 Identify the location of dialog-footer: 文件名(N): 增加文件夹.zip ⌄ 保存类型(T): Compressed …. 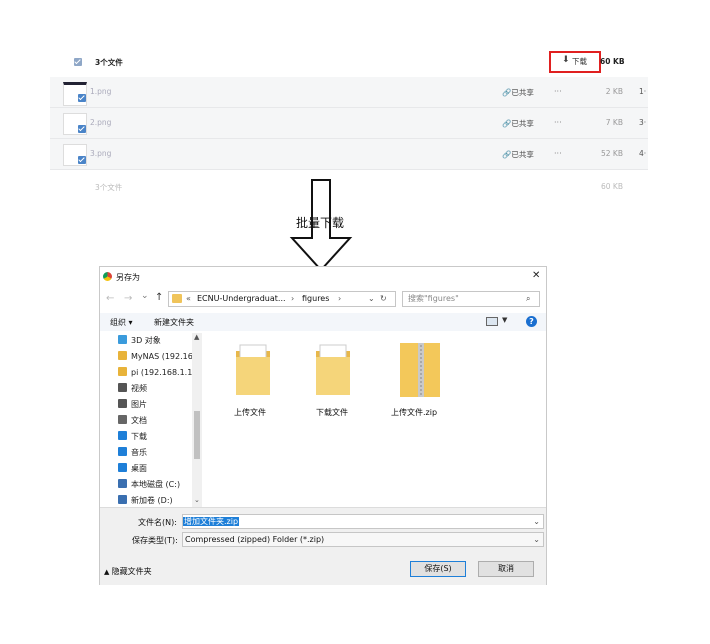
(323, 546).